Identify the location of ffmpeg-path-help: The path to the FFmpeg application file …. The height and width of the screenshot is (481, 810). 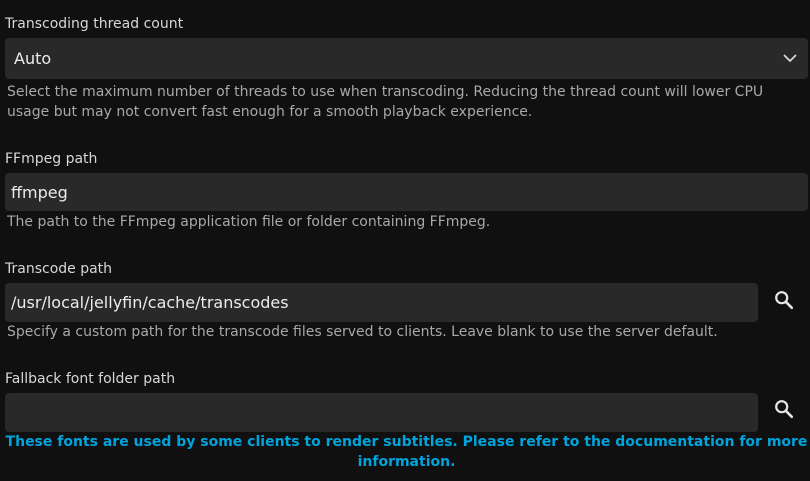
(249, 222).